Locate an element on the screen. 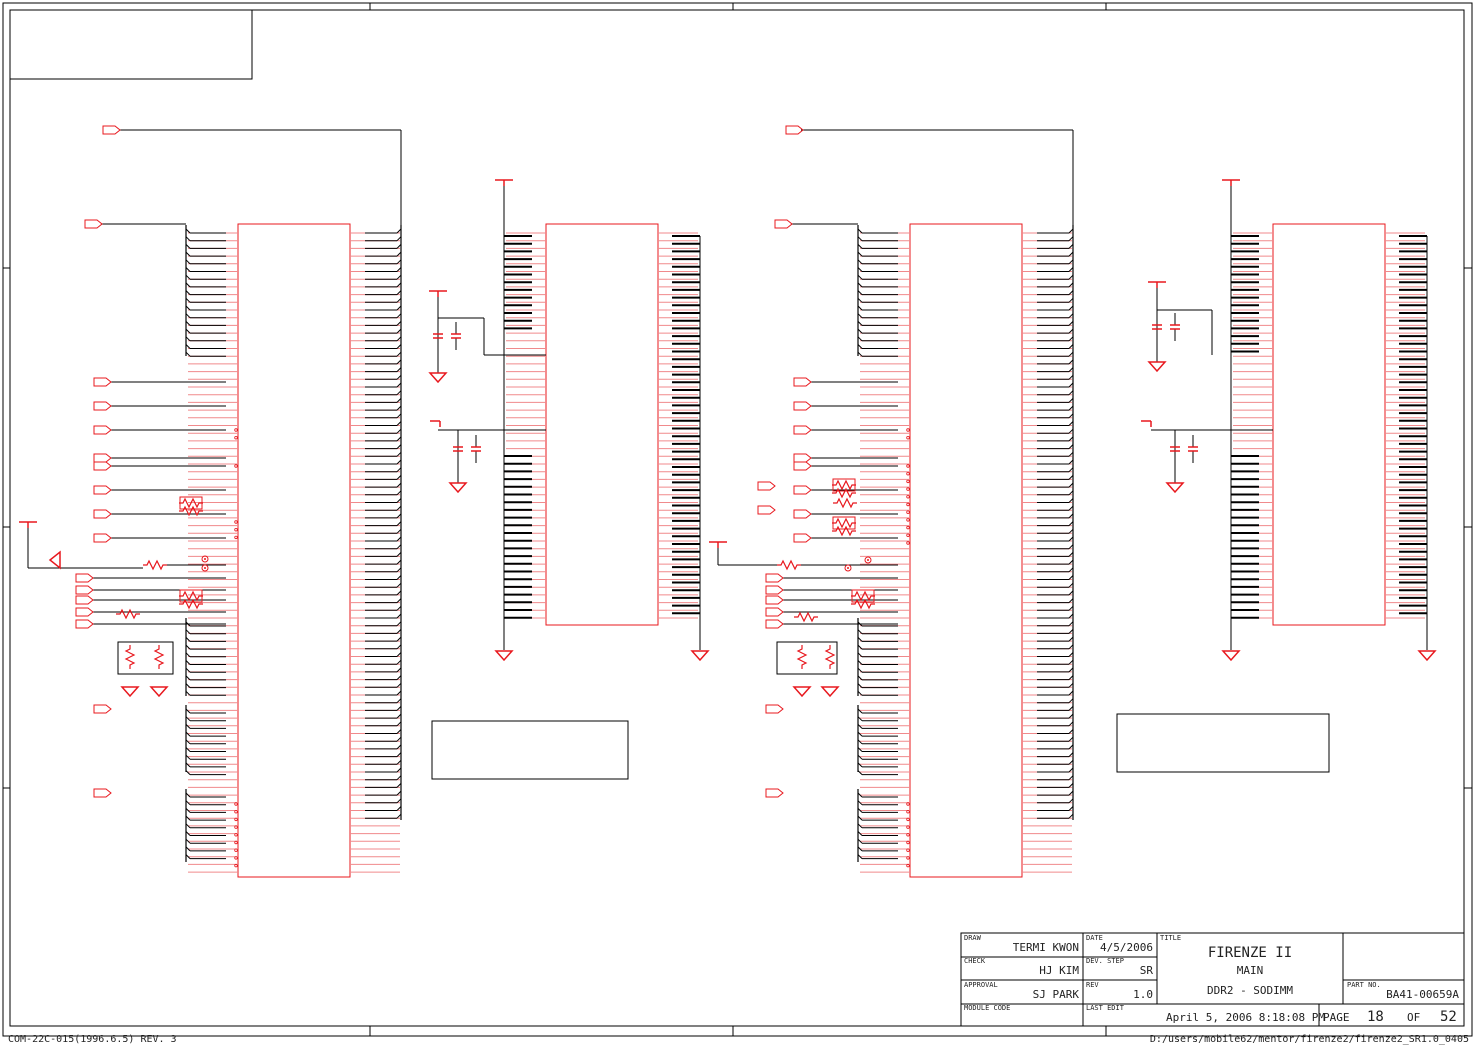 This screenshot has width=1475, height=1046. sodimm-1-part-a is located at coordinates (966, 550).